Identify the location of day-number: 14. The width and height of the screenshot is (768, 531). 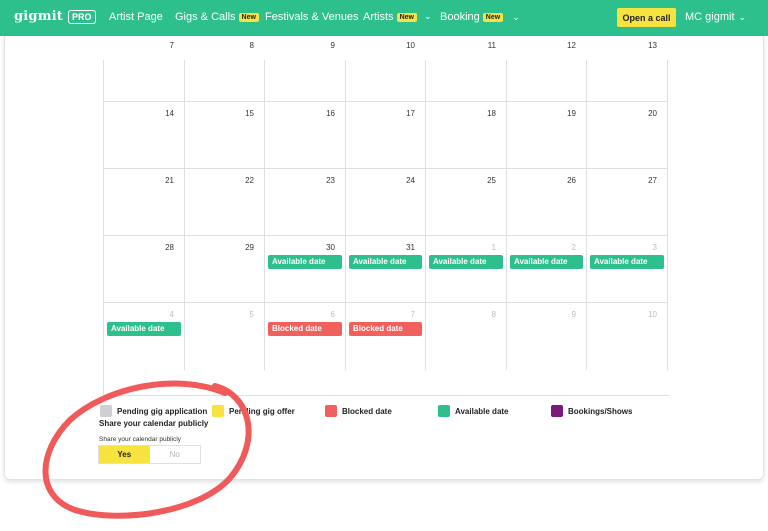
(169, 113).